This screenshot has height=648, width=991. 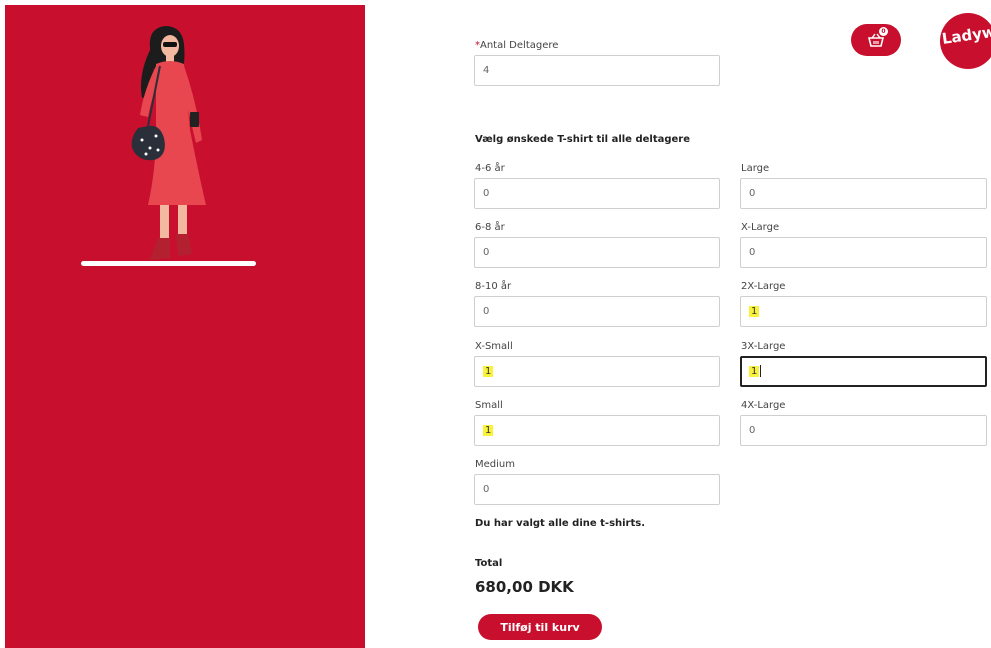 What do you see at coordinates (863, 193) in the screenshot?
I see `size-input-large: 0` at bounding box center [863, 193].